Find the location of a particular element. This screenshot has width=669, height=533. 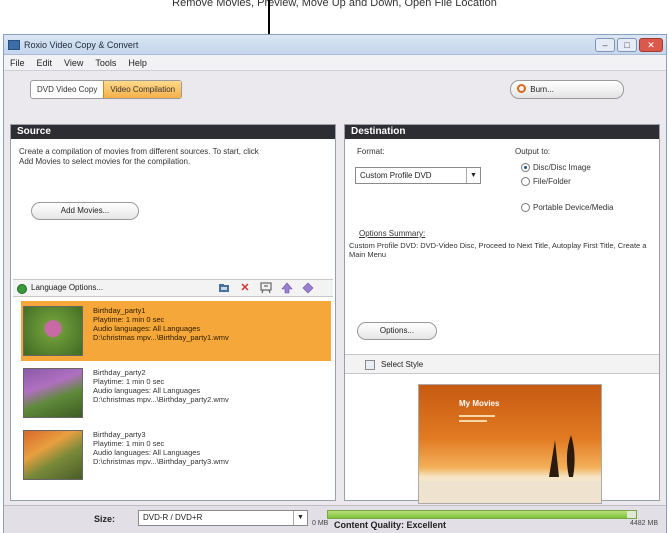

maximize-button: □ is located at coordinates (627, 44).